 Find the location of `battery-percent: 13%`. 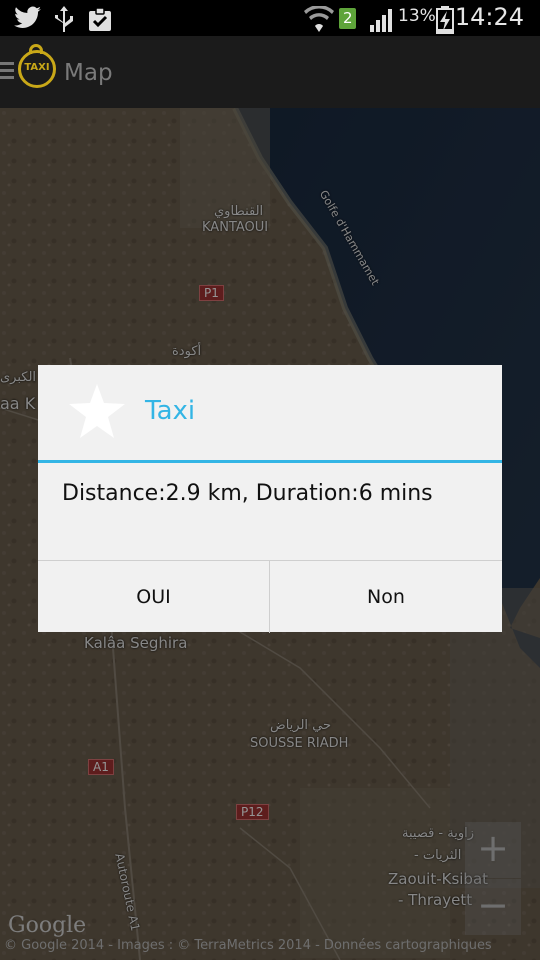

battery-percent: 13% is located at coordinates (417, 16).